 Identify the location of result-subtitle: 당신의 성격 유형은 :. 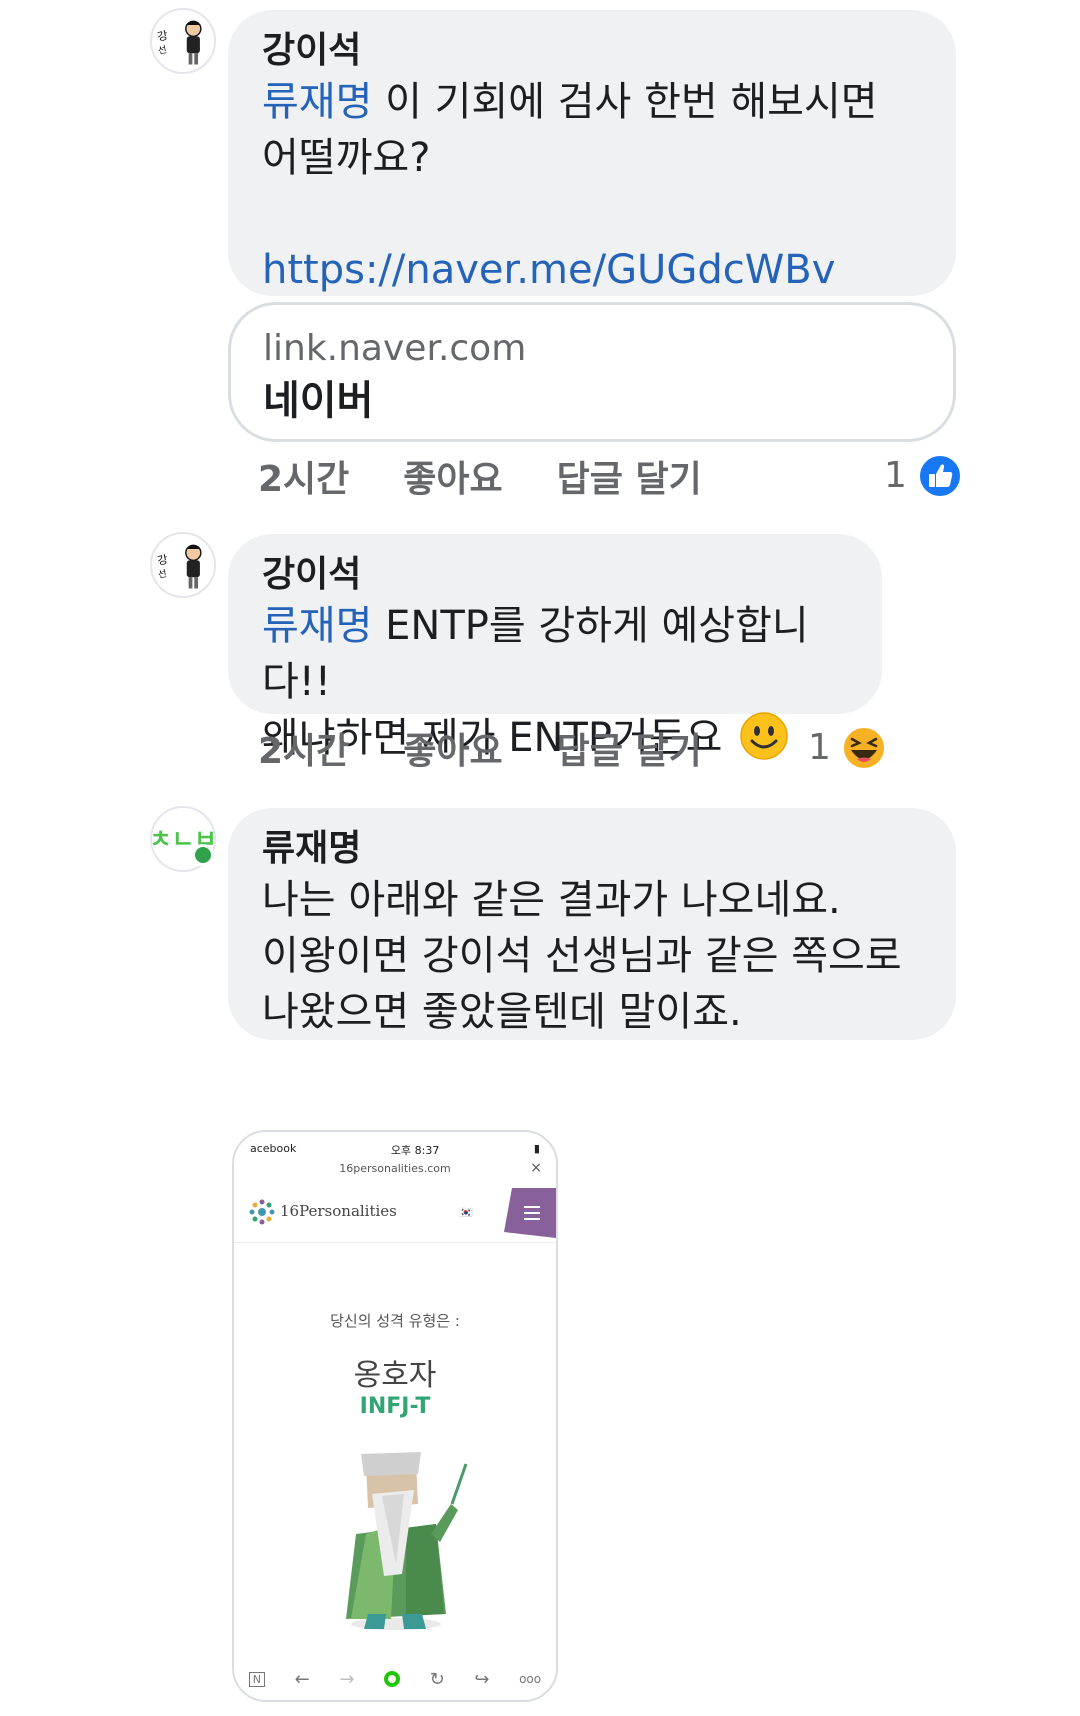
(395, 1321).